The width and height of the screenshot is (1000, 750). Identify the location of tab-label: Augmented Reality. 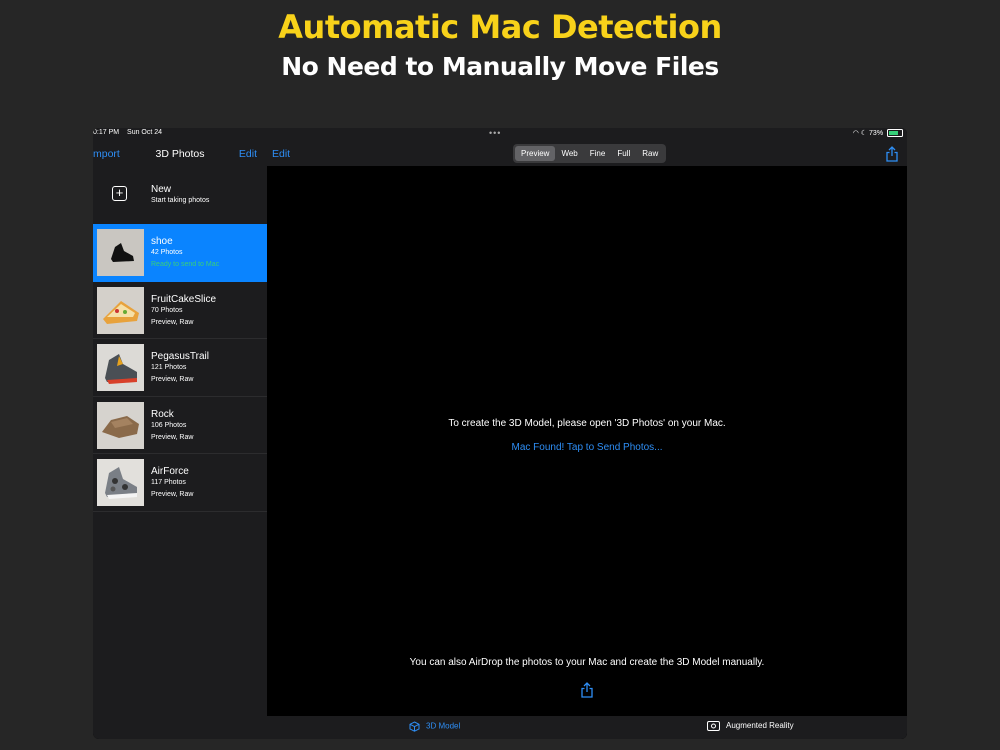
(760, 726).